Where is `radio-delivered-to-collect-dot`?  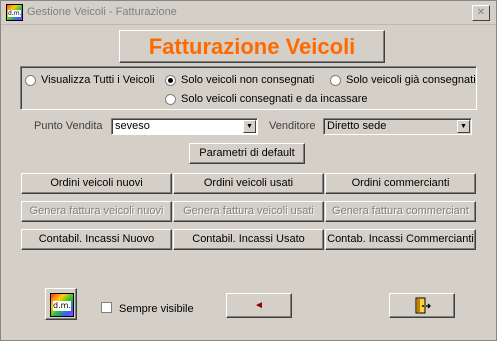
radio-delivered-to-collect-dot is located at coordinates (170, 99).